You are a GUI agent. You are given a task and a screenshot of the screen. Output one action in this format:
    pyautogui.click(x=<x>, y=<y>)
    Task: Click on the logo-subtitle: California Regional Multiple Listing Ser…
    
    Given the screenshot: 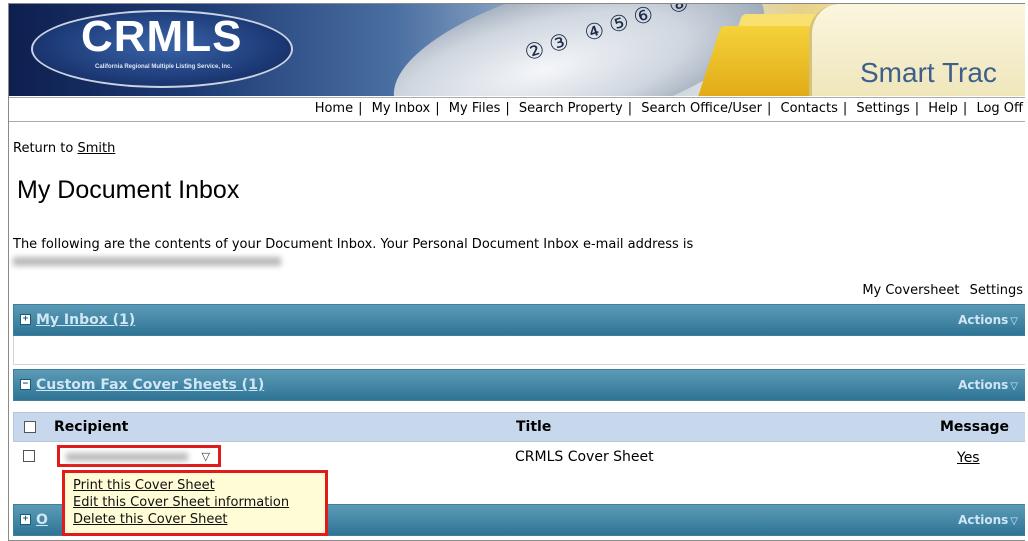 What is the action you would take?
    pyautogui.click(x=164, y=67)
    